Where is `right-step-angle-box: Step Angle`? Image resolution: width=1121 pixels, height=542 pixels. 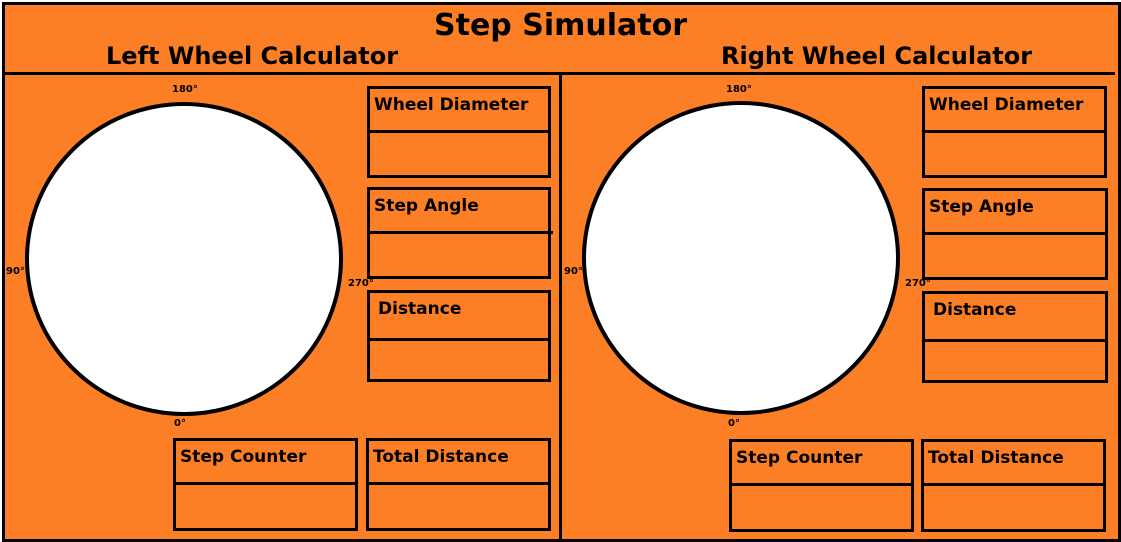 right-step-angle-box: Step Angle is located at coordinates (1015, 234).